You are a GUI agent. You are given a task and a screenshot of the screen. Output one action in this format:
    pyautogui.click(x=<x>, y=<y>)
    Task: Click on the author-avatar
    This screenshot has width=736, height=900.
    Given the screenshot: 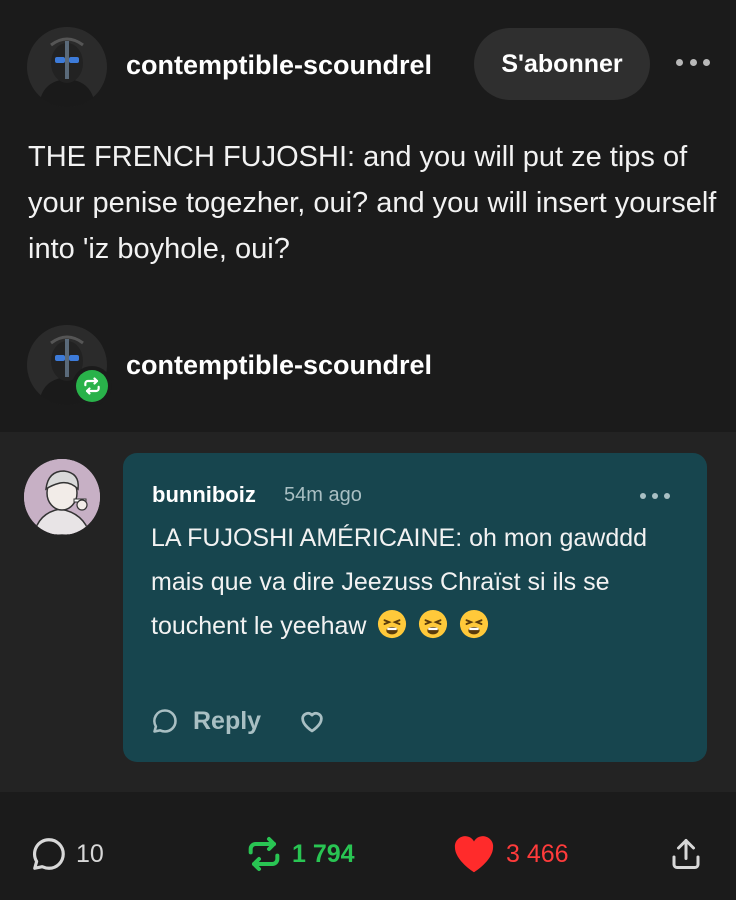 What is the action you would take?
    pyautogui.click(x=67, y=67)
    